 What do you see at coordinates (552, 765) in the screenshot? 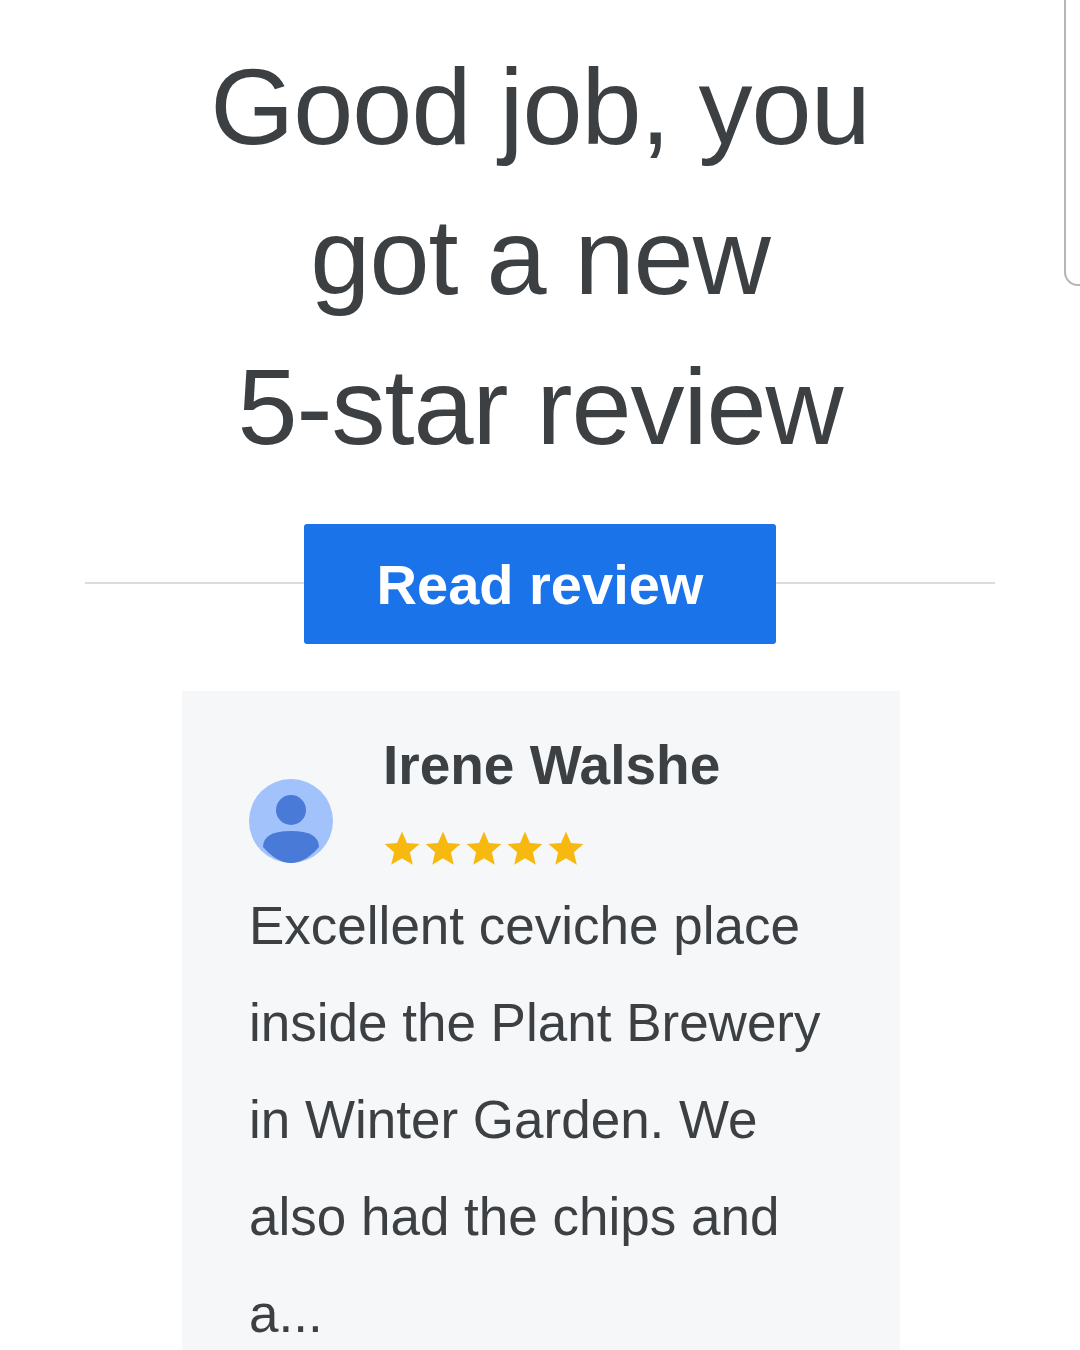
I see `reviewer-name: Irene Walshe` at bounding box center [552, 765].